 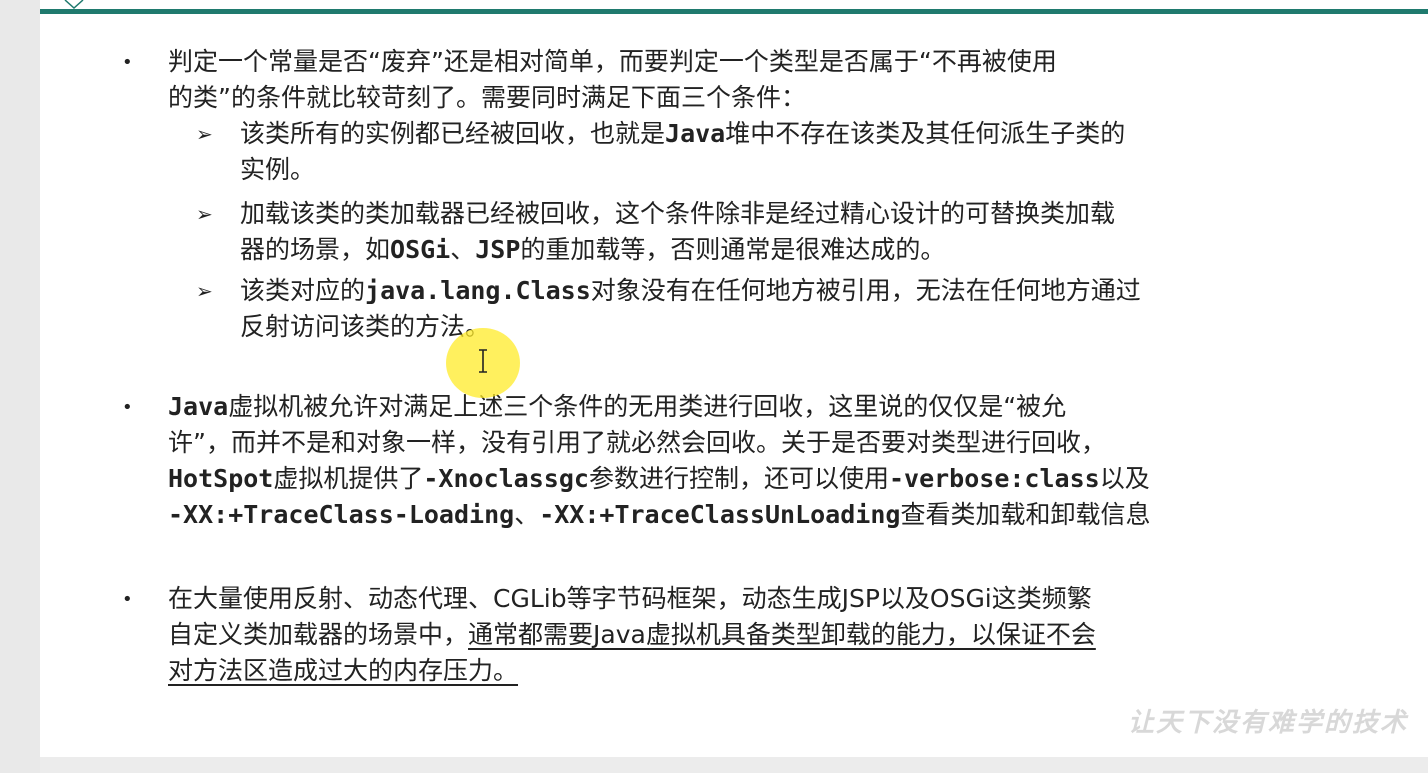 I want to click on text-line: 加载该类的类加载器已经被回收，这个条件除非是经过精心设计的可替换类加载, so click(x=820, y=214).